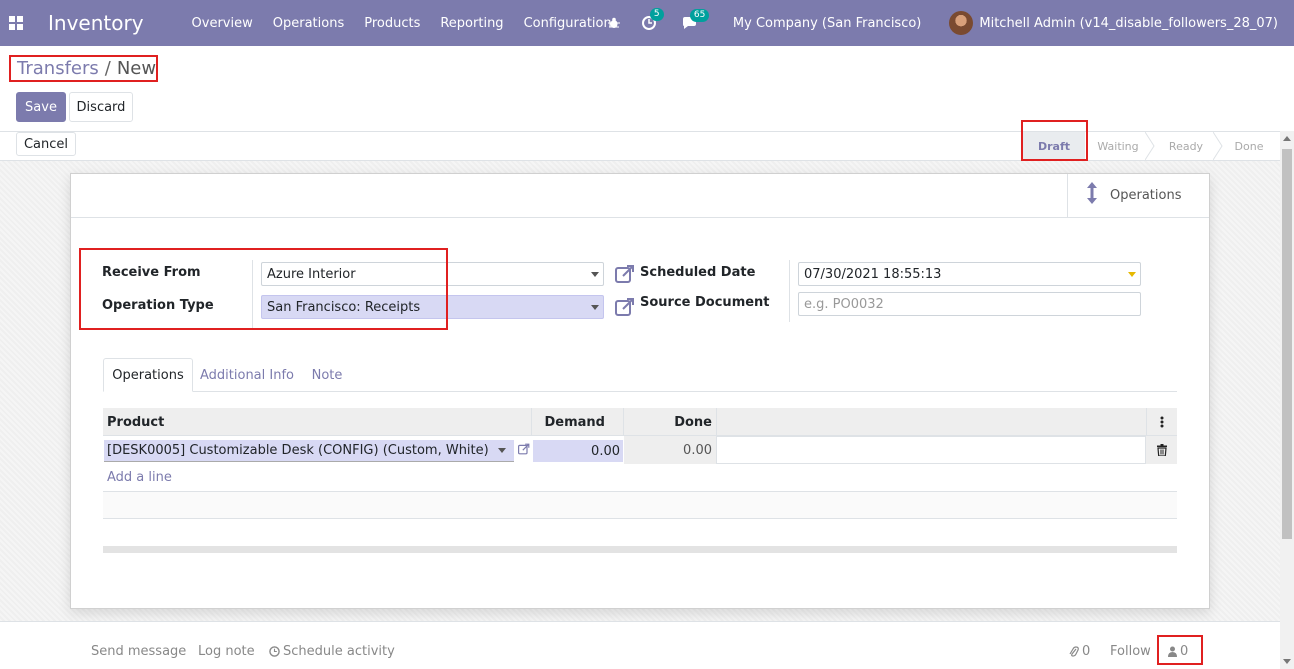 This screenshot has height=669, width=1294. Describe the element at coordinates (263, 289) in the screenshot. I see `receive-from-highlight-box` at that location.